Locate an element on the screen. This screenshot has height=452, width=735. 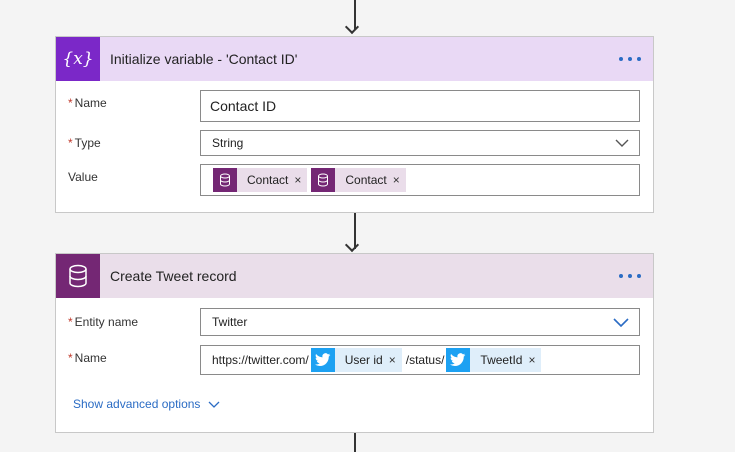
variable-icon-glyph: {x} is located at coordinates (78, 59).